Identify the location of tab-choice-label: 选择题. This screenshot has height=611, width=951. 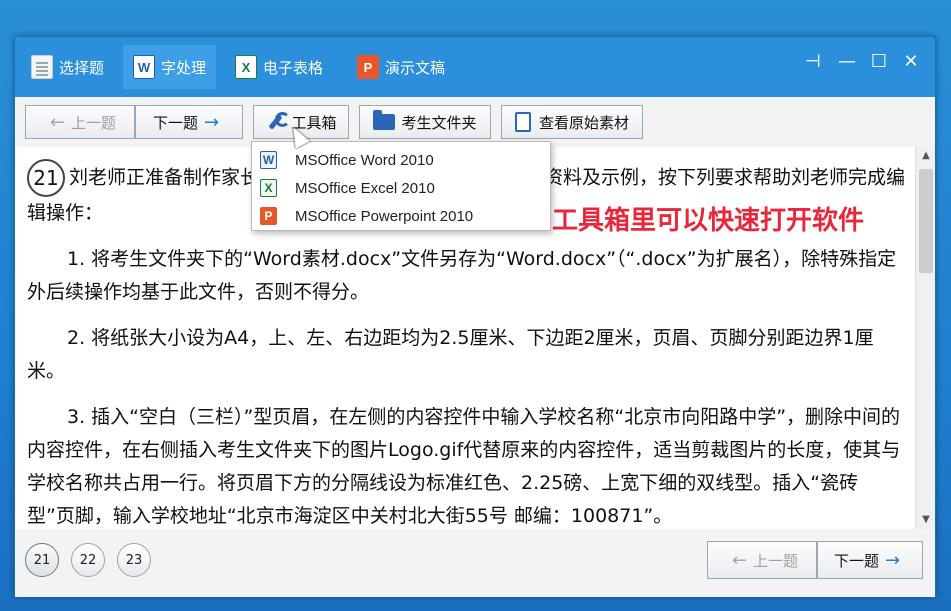
(82, 67).